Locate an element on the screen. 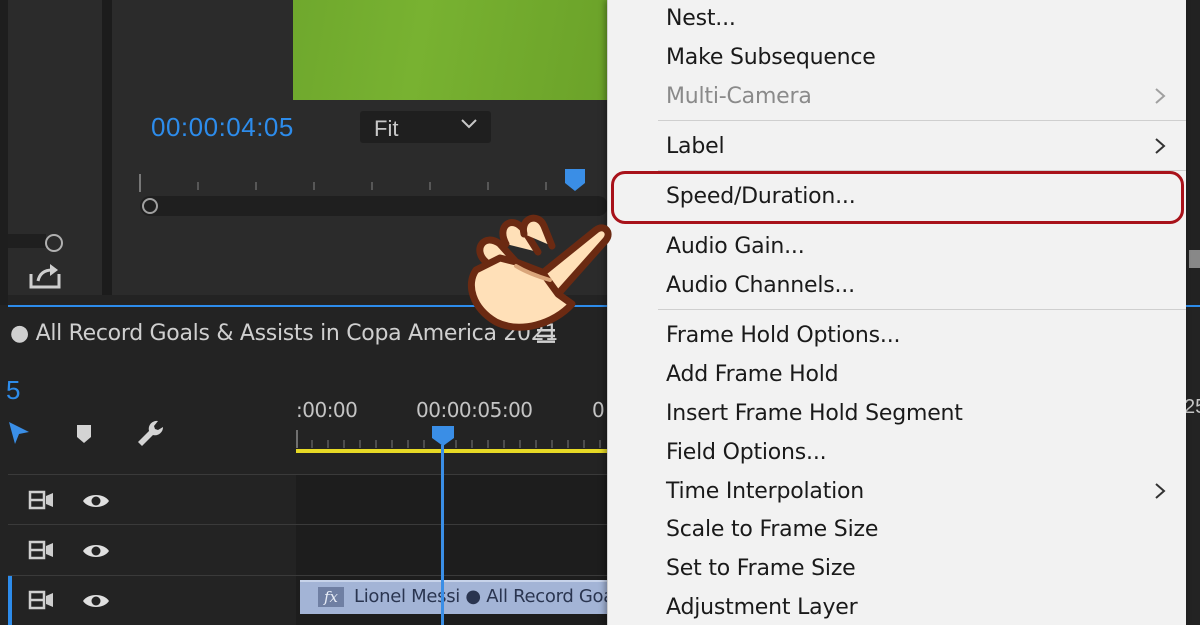  track-target-indicator is located at coordinates (10, 600).